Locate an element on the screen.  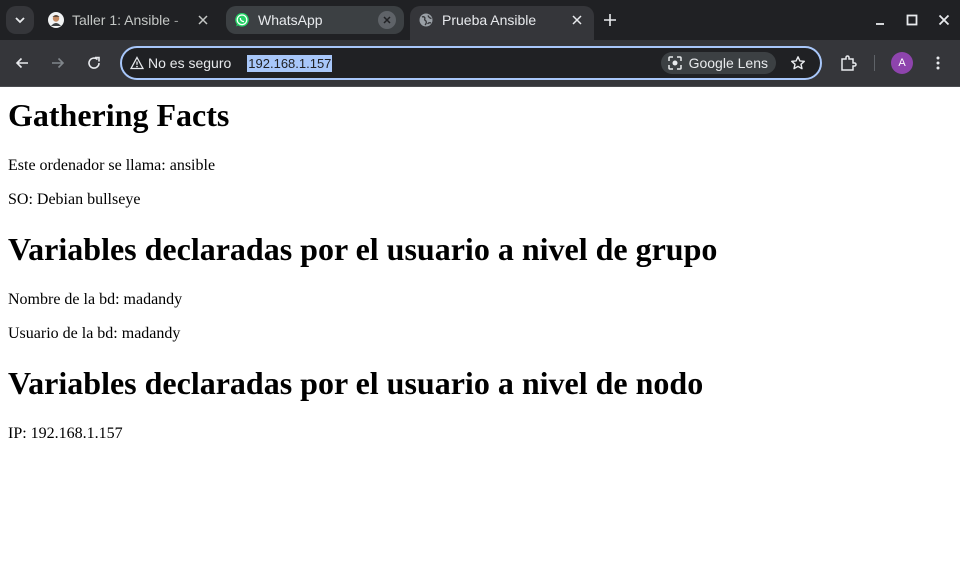
menu-button is located at coordinates (938, 63).